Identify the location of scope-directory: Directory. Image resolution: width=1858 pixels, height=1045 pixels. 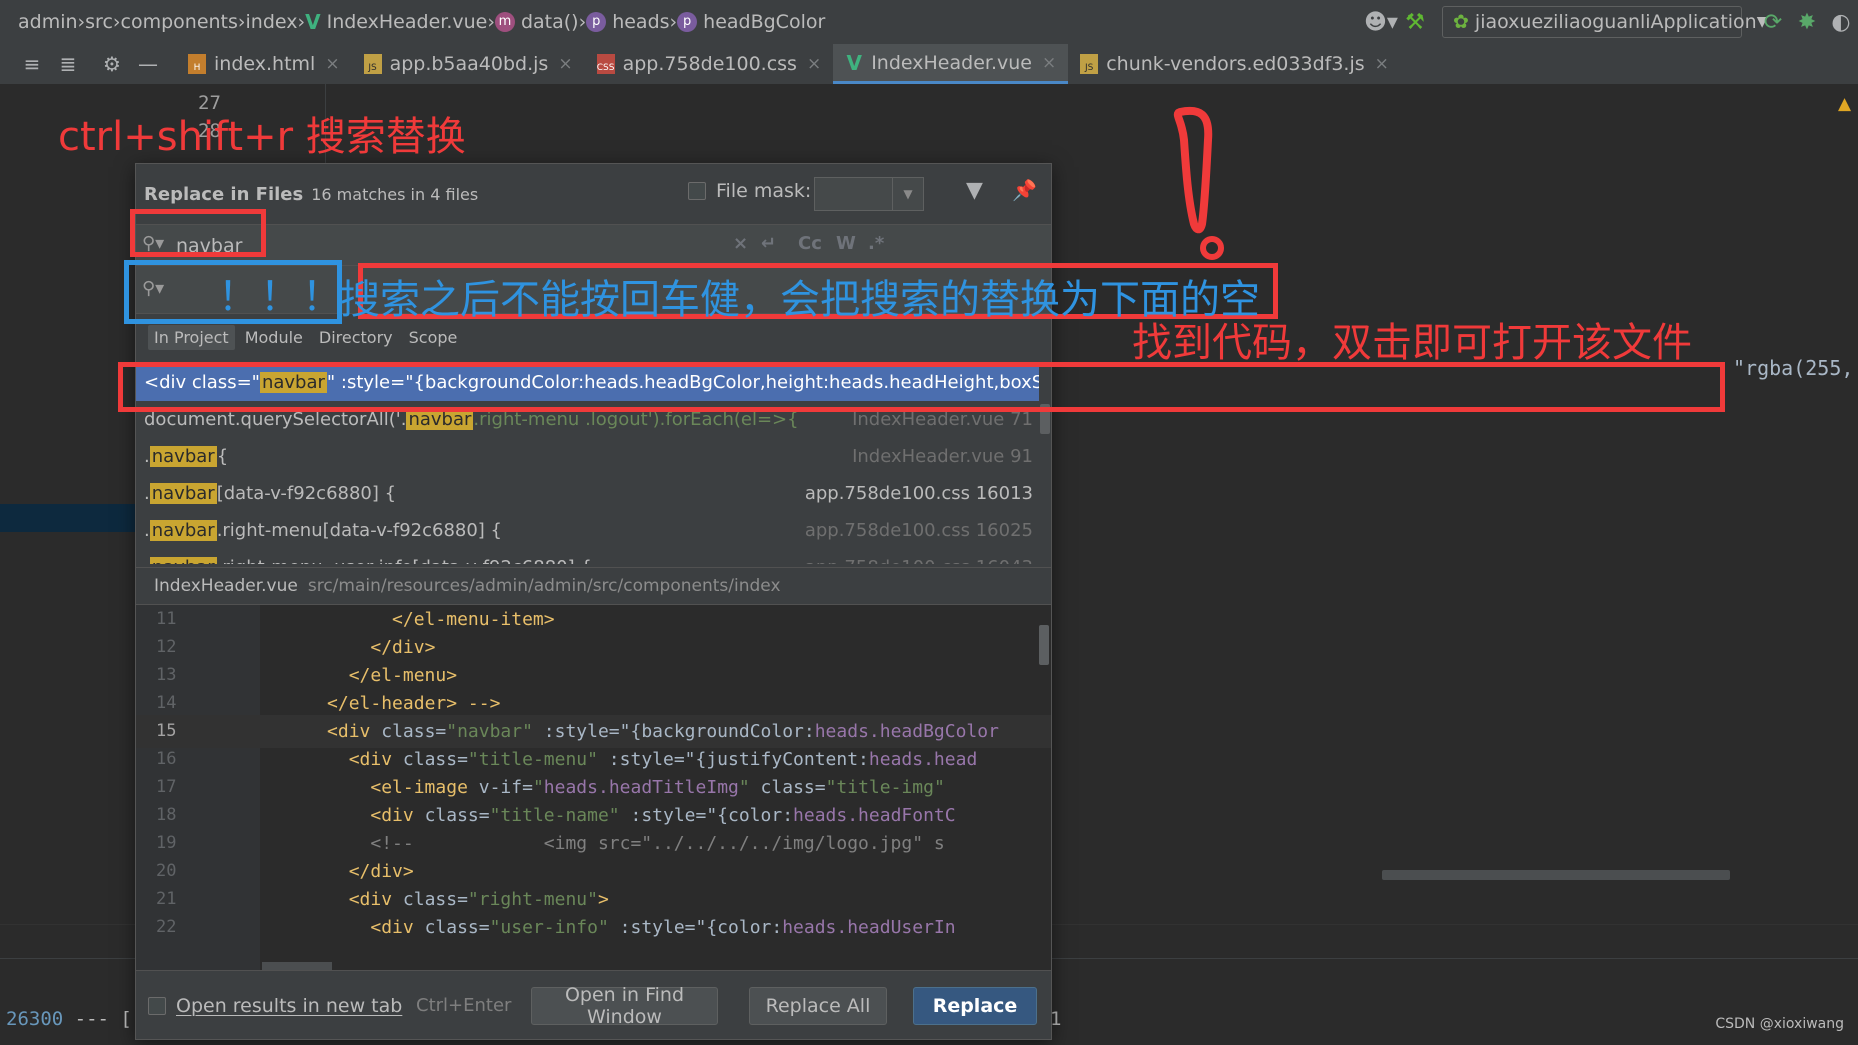
(356, 337).